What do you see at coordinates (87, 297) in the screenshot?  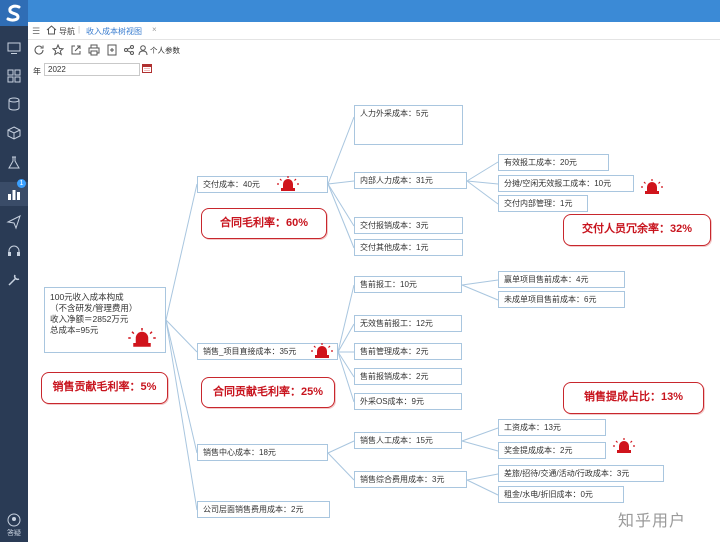 I see `root-title: 100元收入成本构成` at bounding box center [87, 297].